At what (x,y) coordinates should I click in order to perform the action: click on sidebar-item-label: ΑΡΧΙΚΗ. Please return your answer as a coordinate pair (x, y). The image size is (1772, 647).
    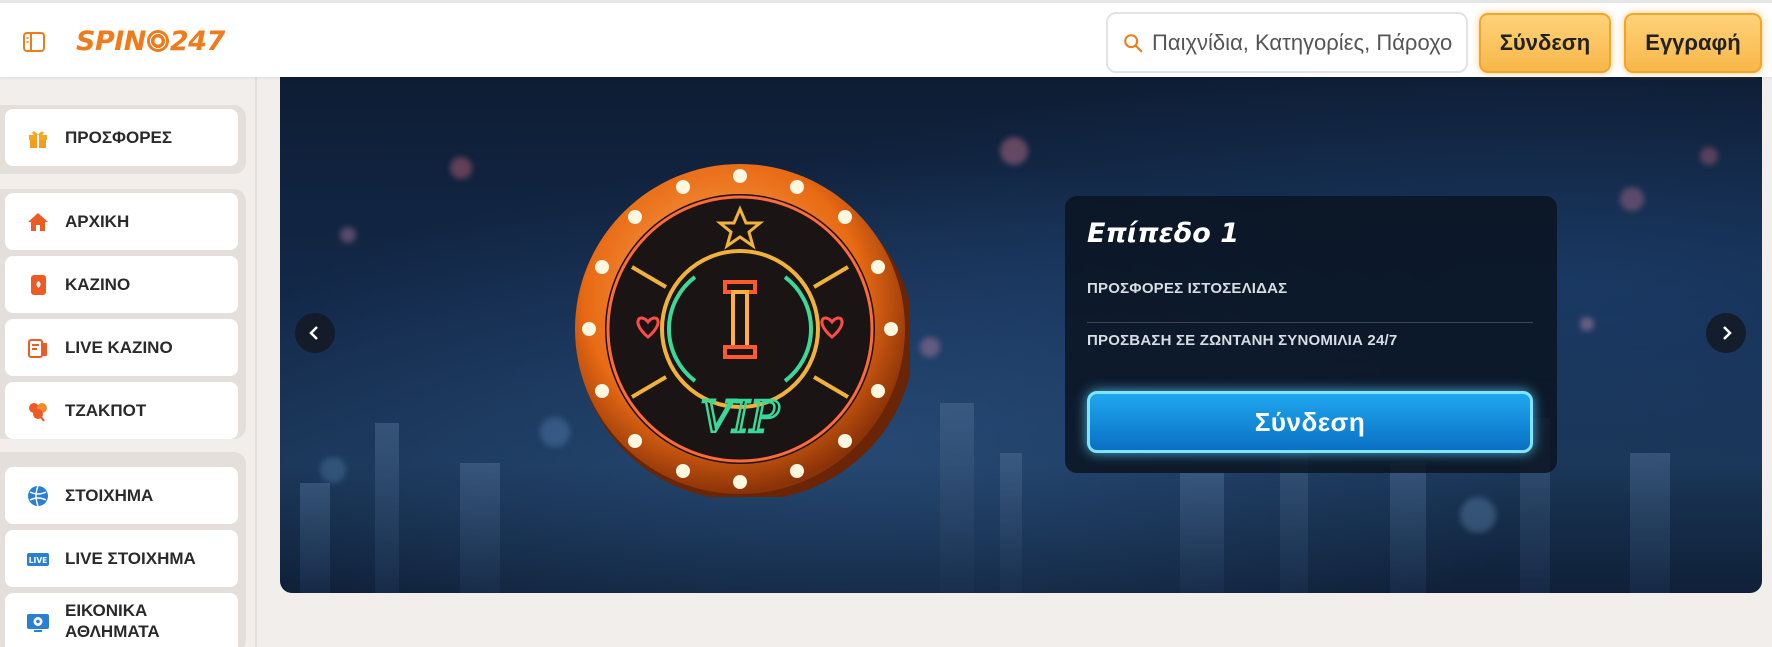
    Looking at the image, I should click on (97, 221).